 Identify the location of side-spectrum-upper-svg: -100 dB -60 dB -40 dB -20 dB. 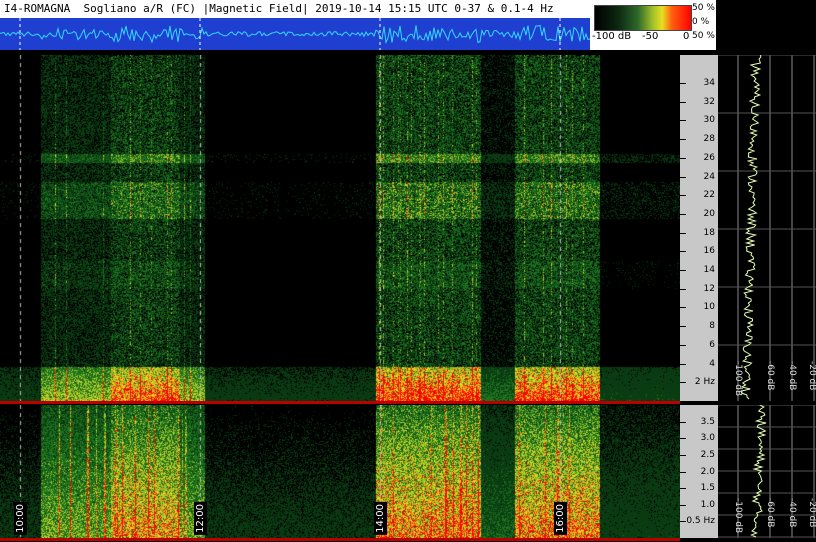
(767, 227).